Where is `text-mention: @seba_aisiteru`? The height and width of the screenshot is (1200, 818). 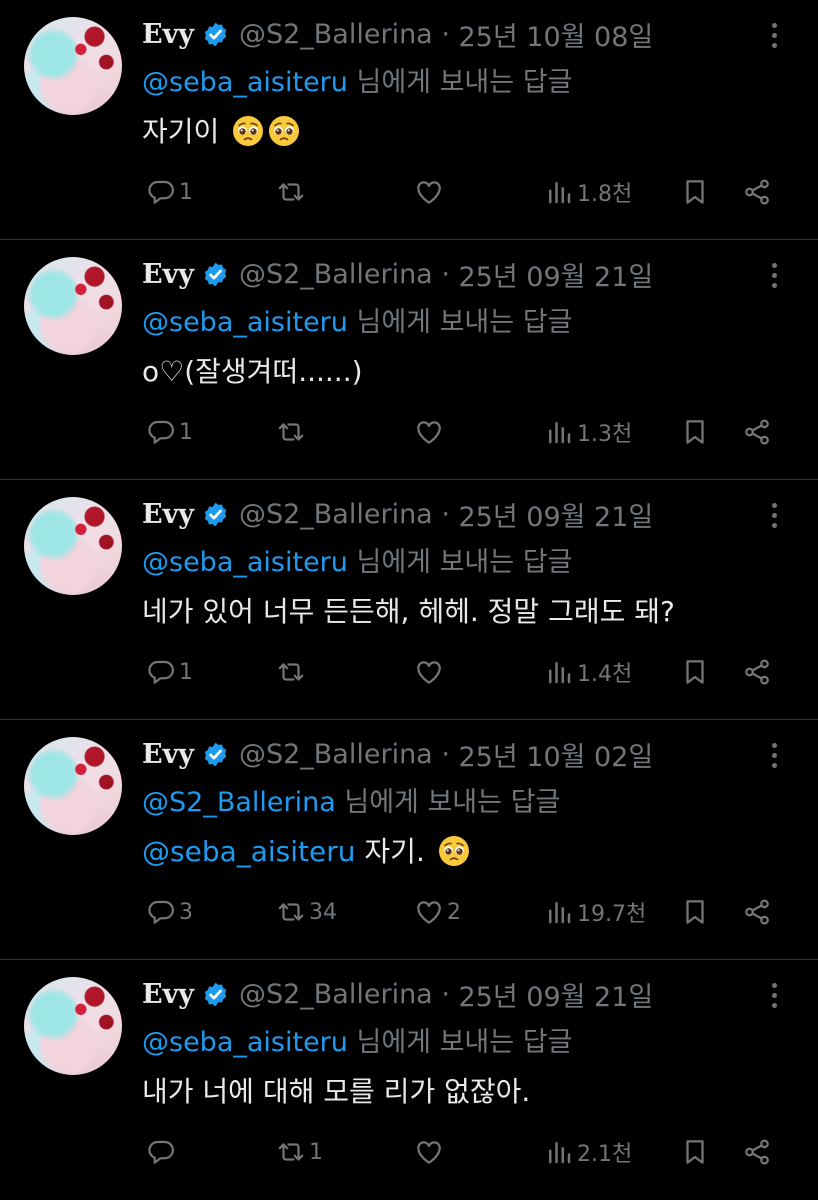 text-mention: @seba_aisiteru is located at coordinates (249, 851).